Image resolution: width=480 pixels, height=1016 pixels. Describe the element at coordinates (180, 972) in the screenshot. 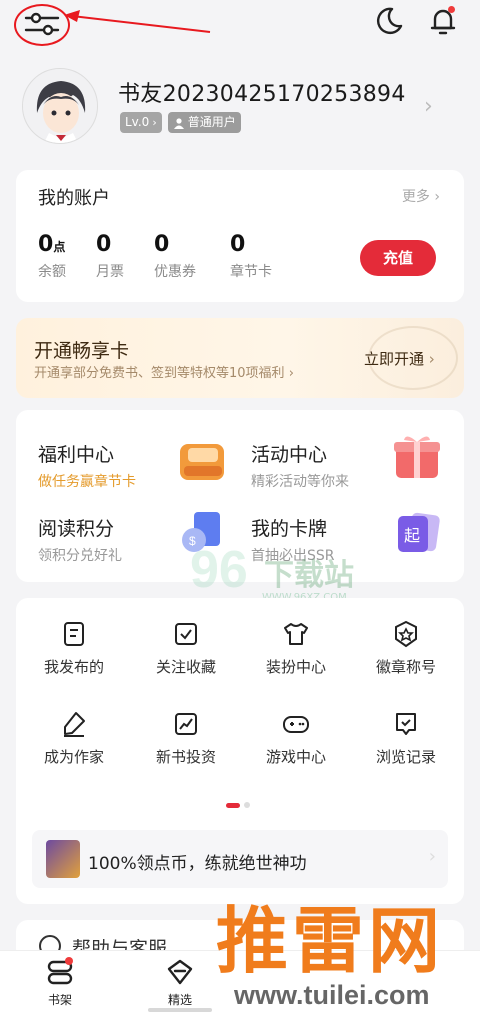

I see `diamond-icon` at that location.